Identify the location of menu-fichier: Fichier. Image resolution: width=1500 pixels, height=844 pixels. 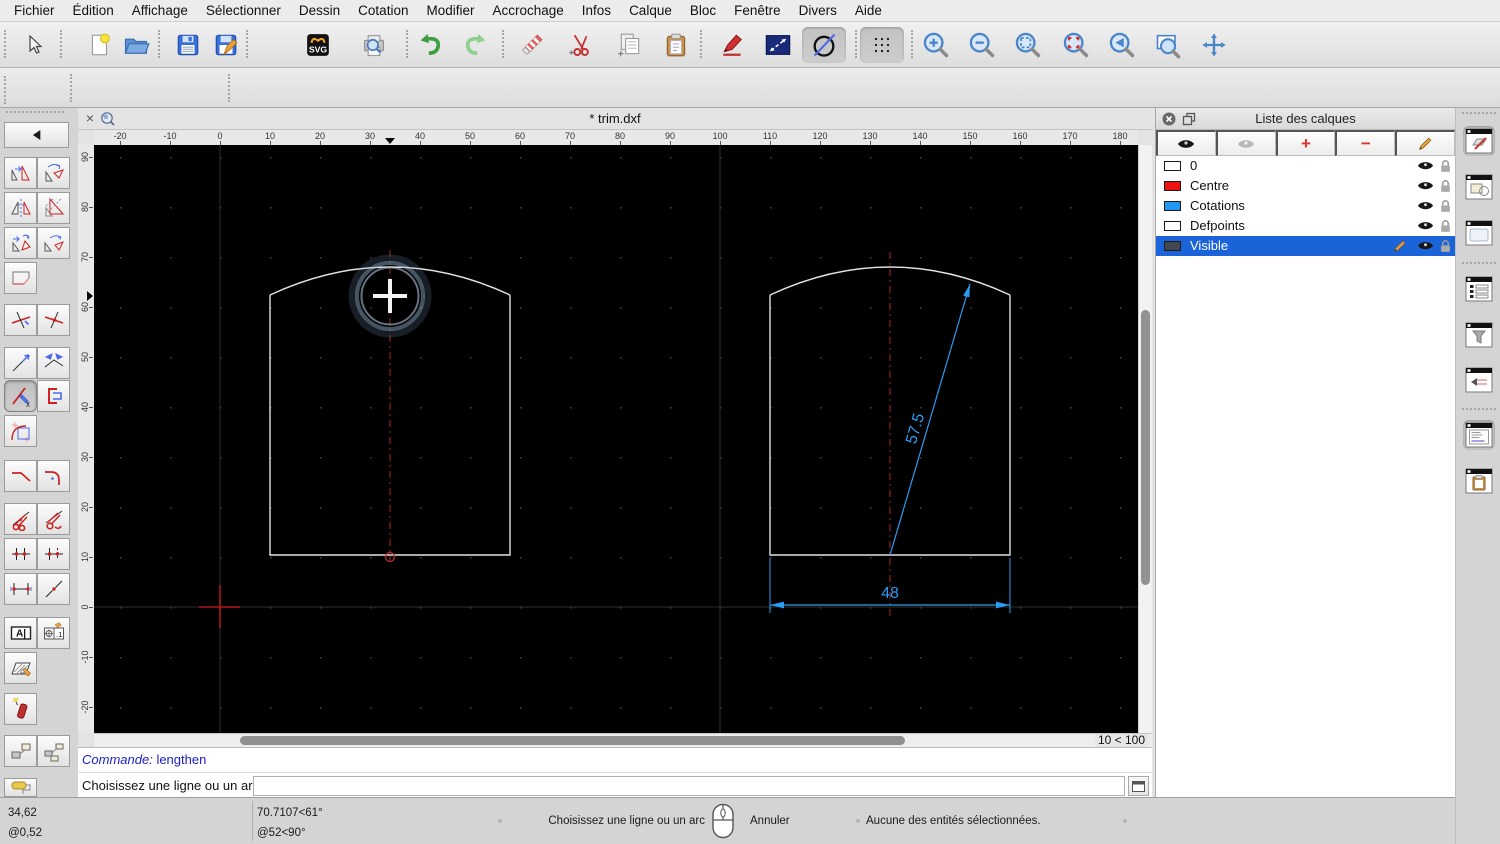
(34, 10).